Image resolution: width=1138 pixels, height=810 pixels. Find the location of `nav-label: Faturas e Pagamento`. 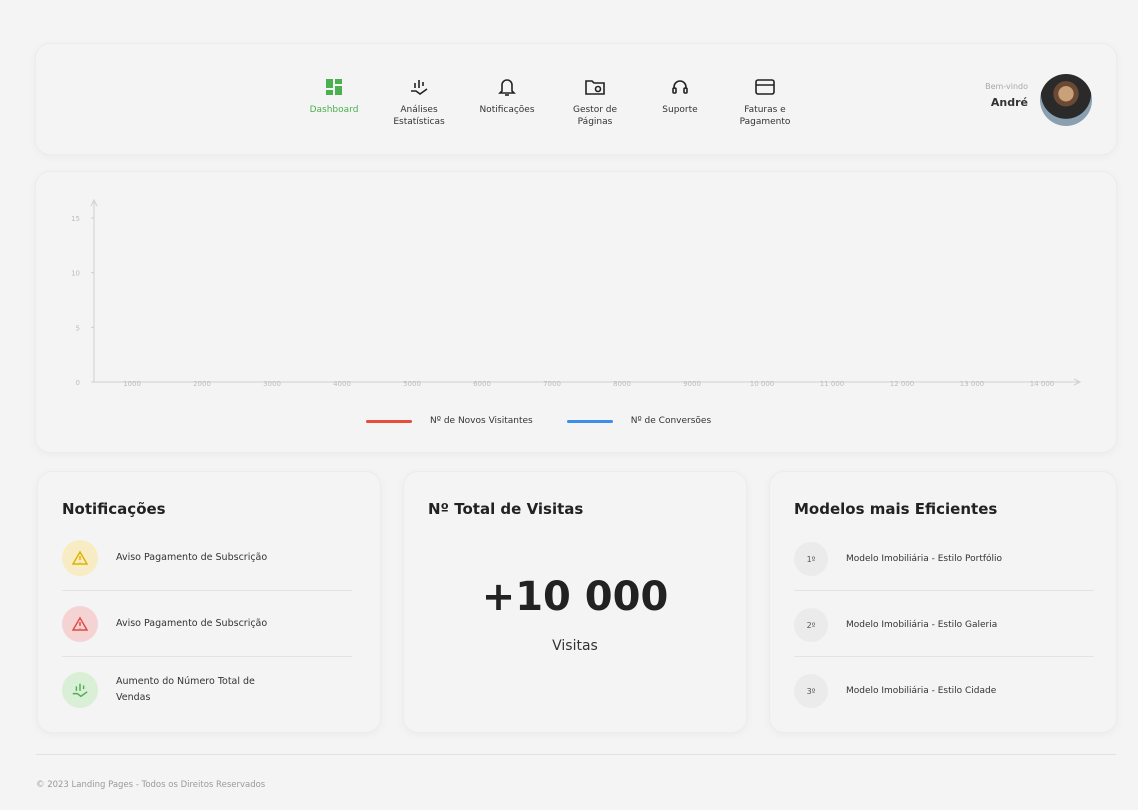

nav-label: Faturas e Pagamento is located at coordinates (765, 116).